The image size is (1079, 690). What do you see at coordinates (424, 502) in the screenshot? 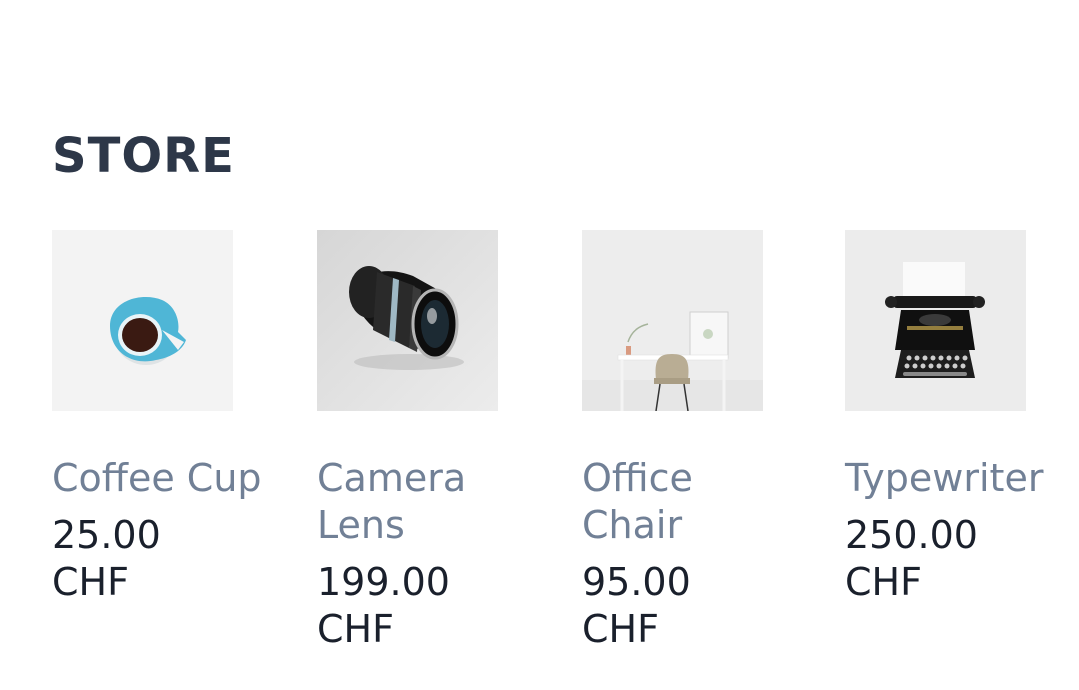
I see `product-name: Camera Lens` at bounding box center [424, 502].